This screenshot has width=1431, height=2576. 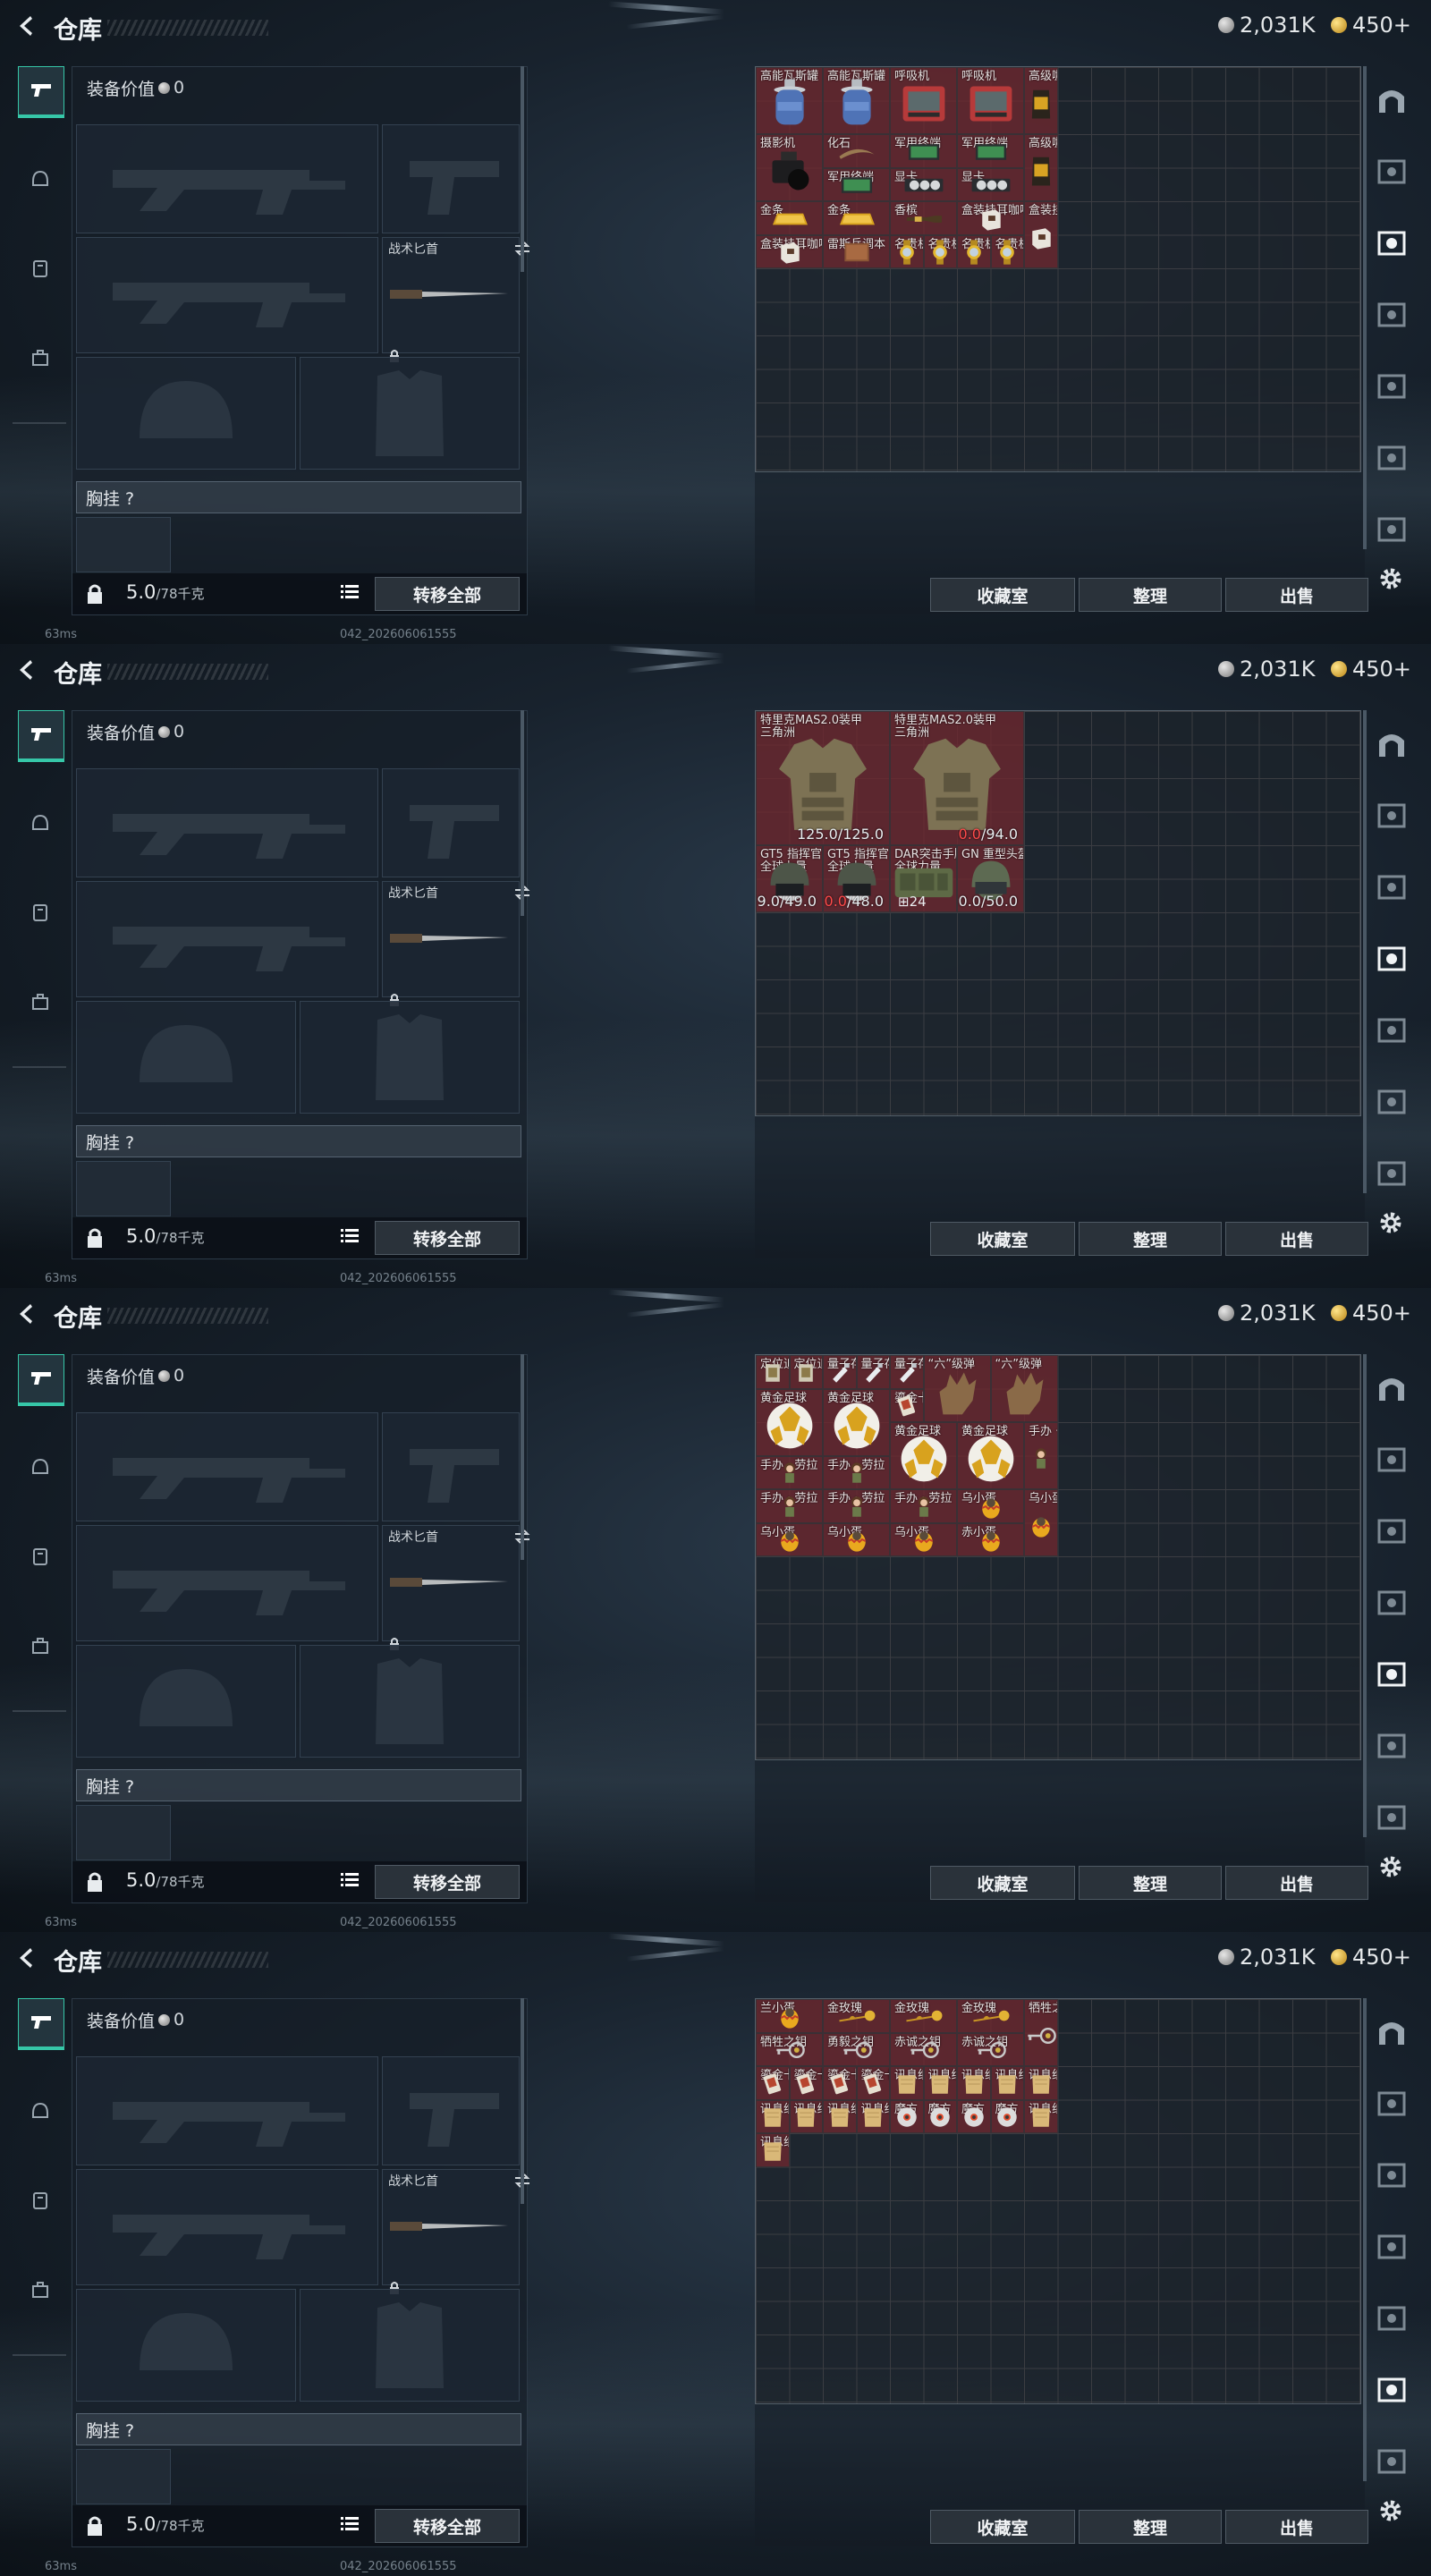 What do you see at coordinates (1365, 307) in the screenshot?
I see `grid-scrollbar` at bounding box center [1365, 307].